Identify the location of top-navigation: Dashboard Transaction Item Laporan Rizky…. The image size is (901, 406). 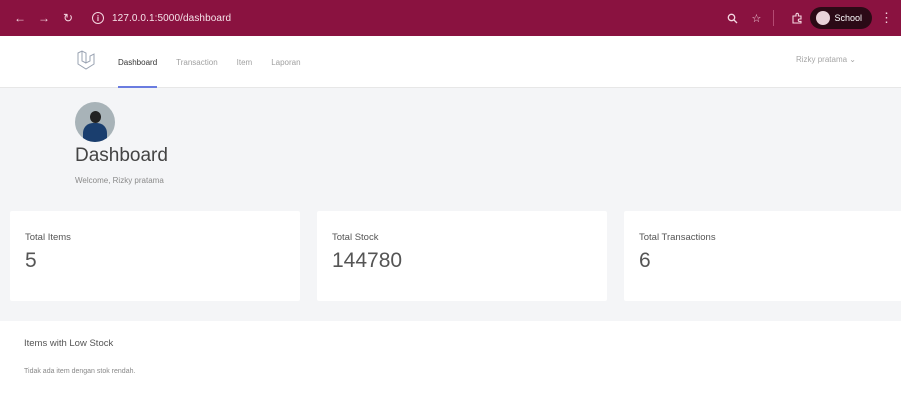
(450, 62).